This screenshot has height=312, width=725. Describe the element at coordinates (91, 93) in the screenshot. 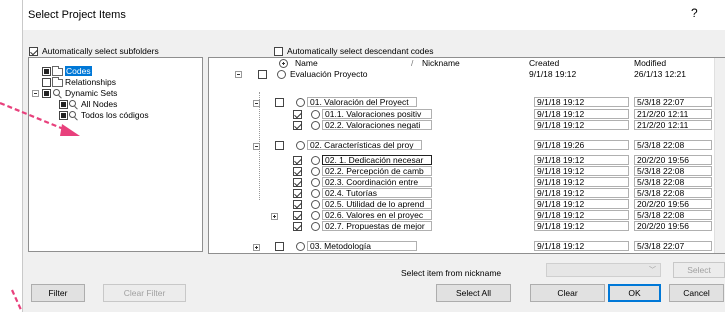

I see `tree-item-dynamic-sets: Dynamic Sets` at that location.